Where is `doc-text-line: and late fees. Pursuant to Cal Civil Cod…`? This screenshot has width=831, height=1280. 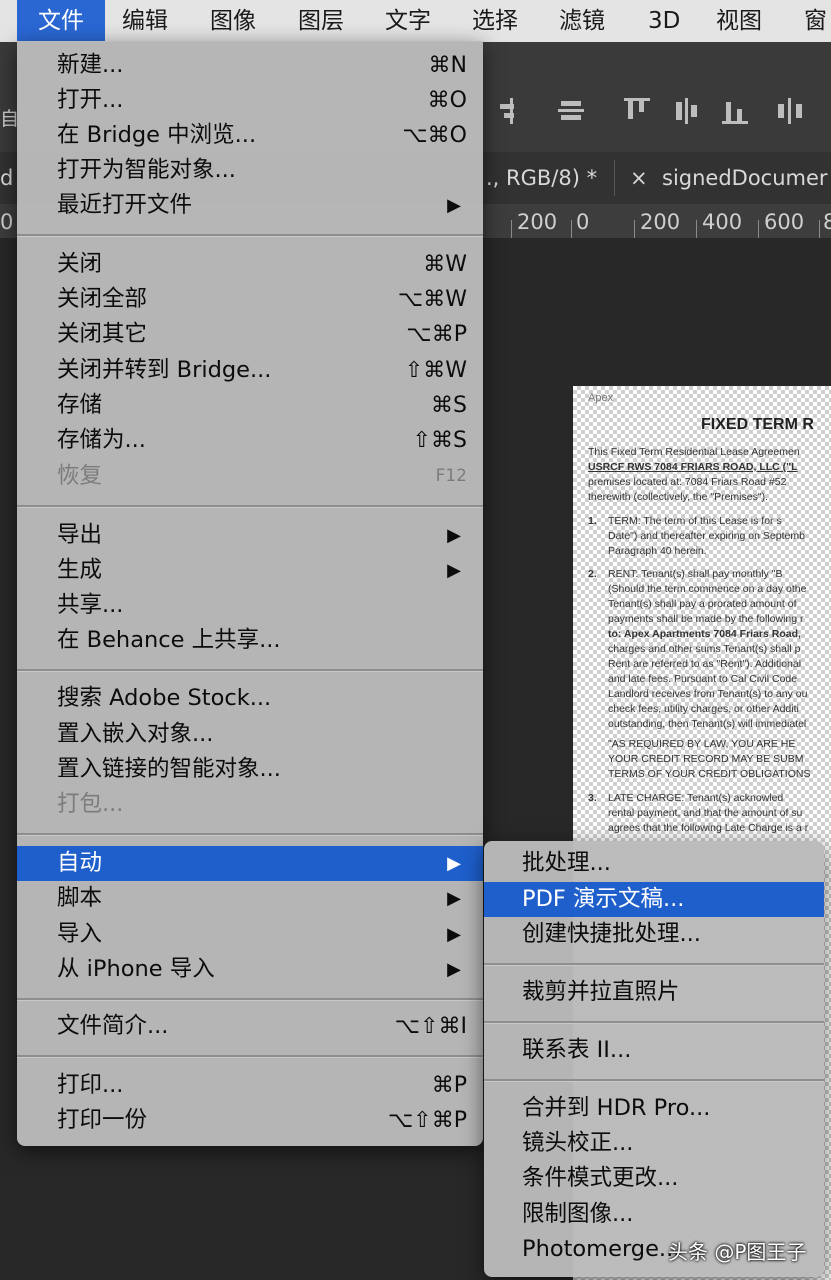
doc-text-line: and late fees. Pursuant to Cal Civil Cod… is located at coordinates (703, 679).